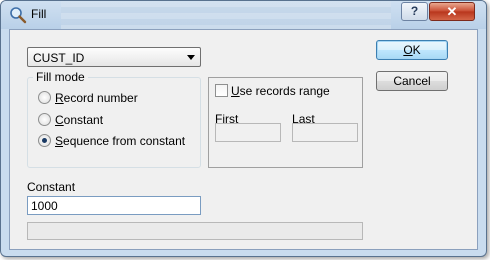  I want to click on ok-button: OK, so click(412, 50).